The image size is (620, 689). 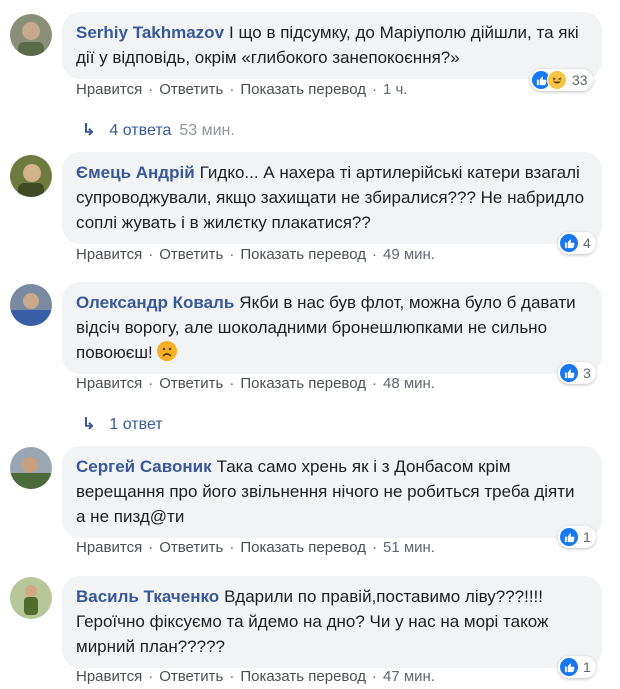 I want to click on haha-icon, so click(x=557, y=80).